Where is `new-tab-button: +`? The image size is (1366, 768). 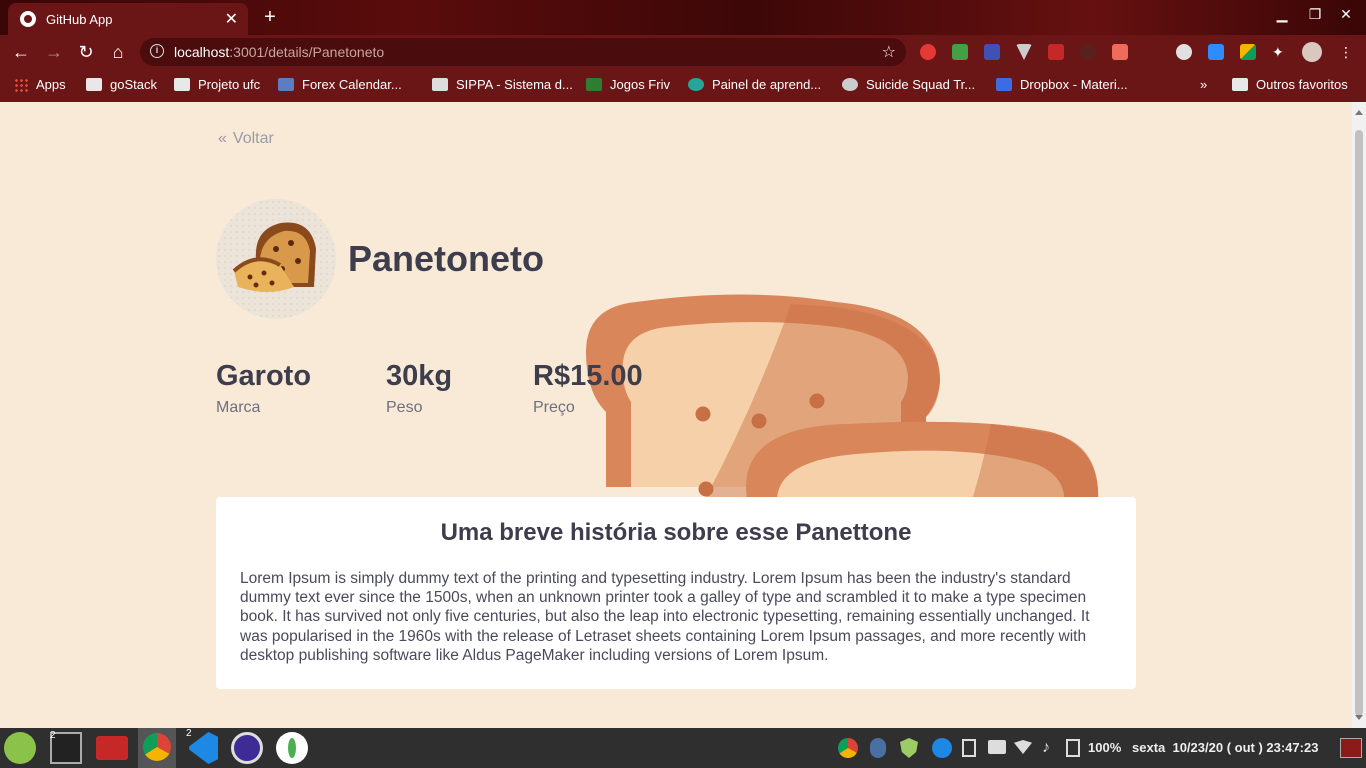 new-tab-button: + is located at coordinates (270, 17).